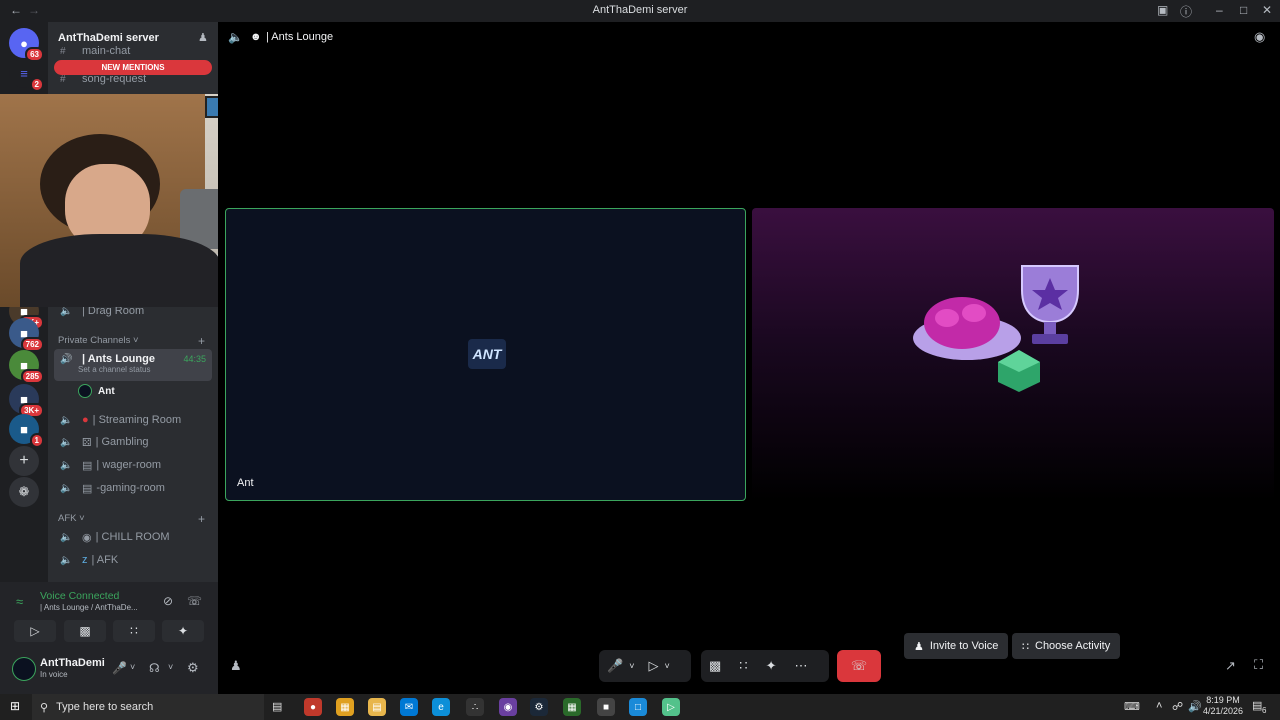 This screenshot has width=1280, height=720. What do you see at coordinates (54, 674) in the screenshot?
I see `user-status: In voice` at bounding box center [54, 674].